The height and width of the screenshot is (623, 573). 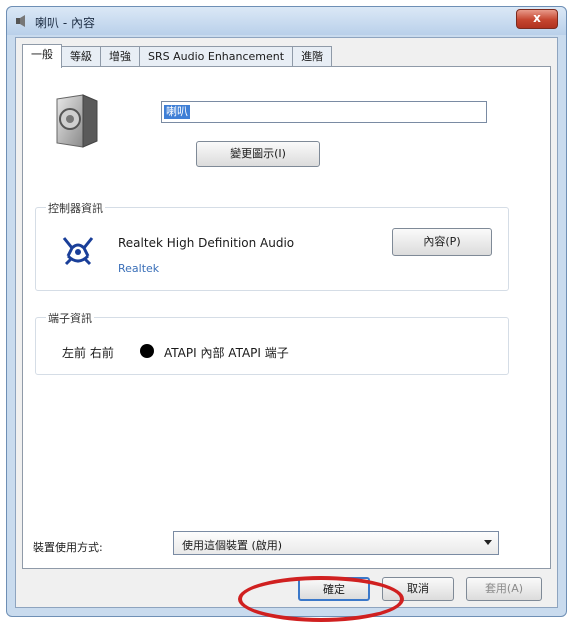 I want to click on tab-srs-audio: SRS Audio Enhancement, so click(x=216, y=56).